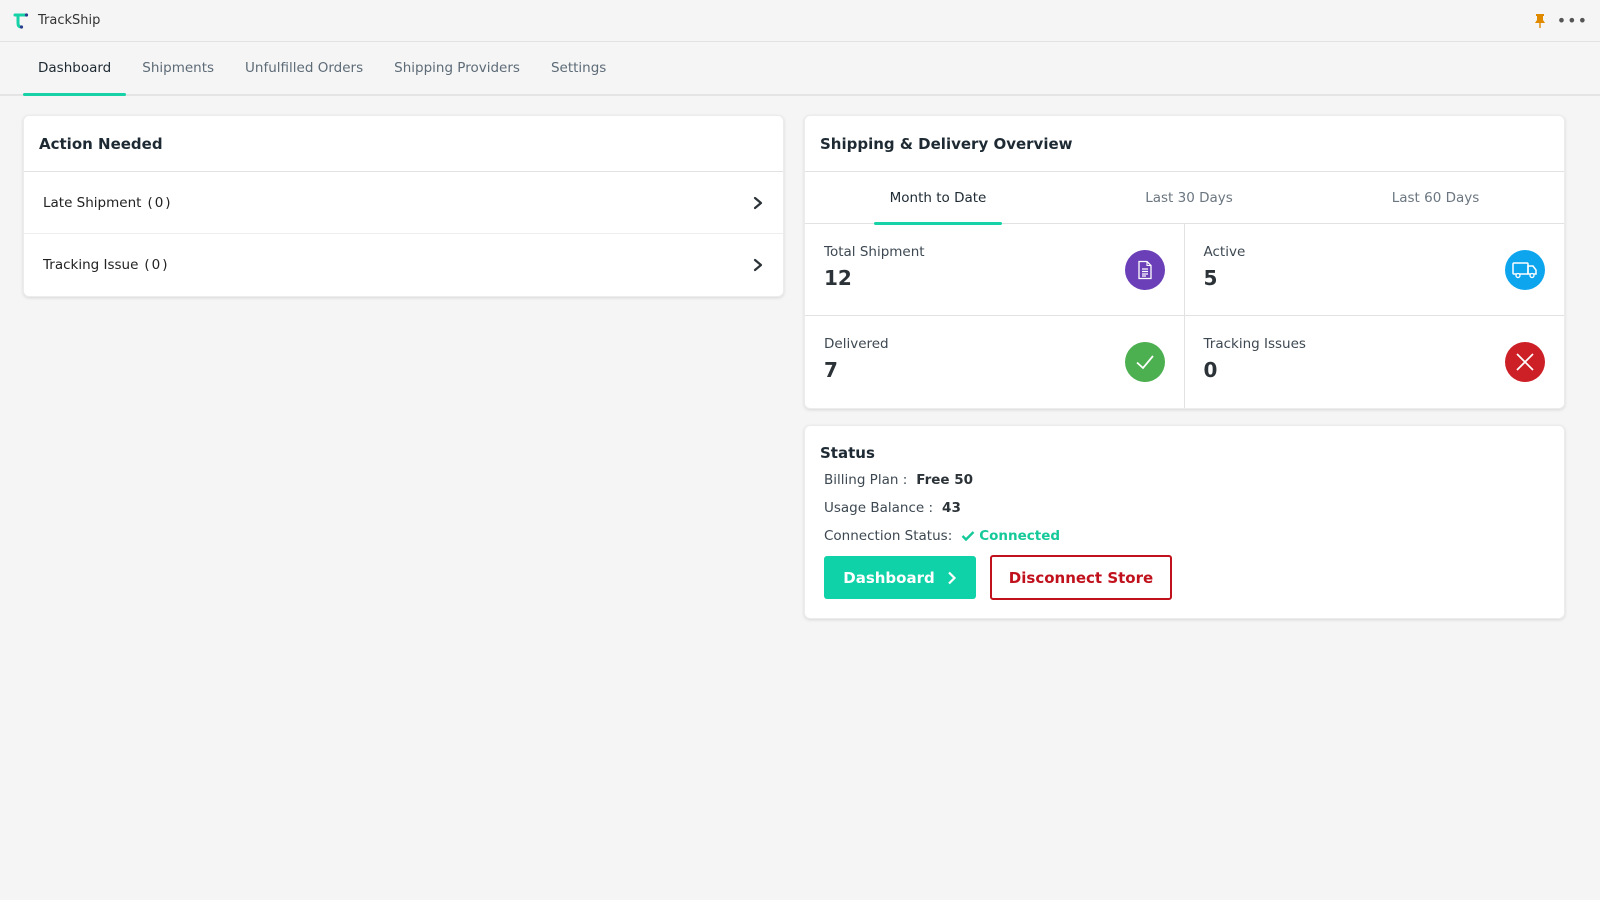  What do you see at coordinates (1020, 536) in the screenshot?
I see `connection-status-text: Connected` at bounding box center [1020, 536].